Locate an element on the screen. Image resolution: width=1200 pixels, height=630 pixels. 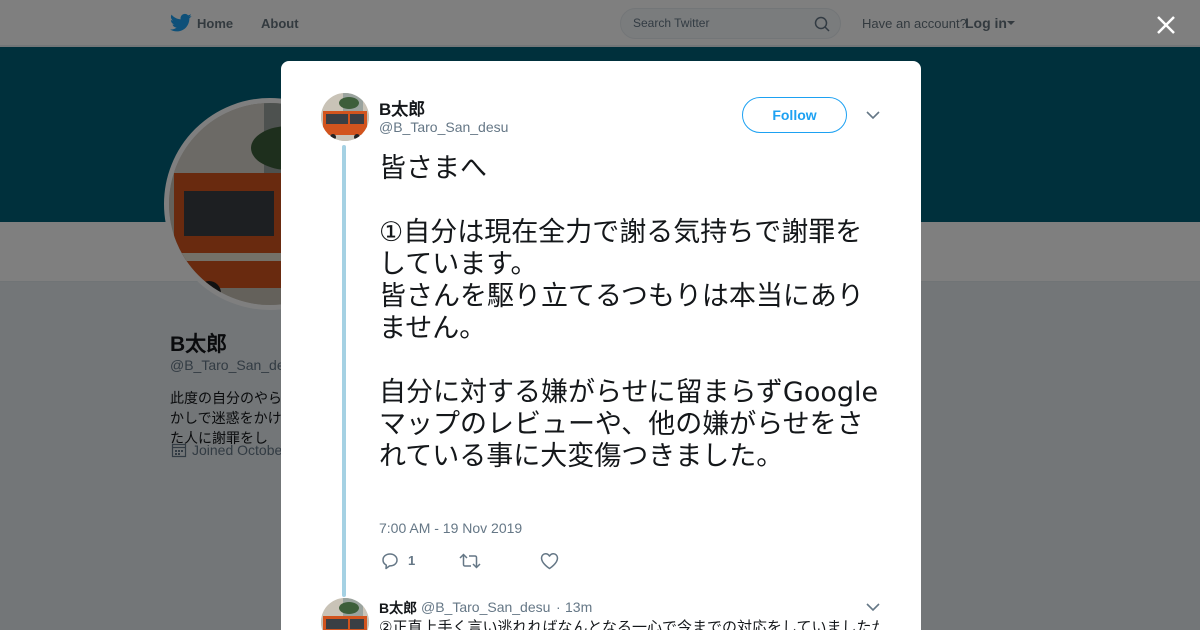
tweet-line: ①自分は現在全力で謝る気持ちで謝罪をしています。 is located at coordinates (621, 248).